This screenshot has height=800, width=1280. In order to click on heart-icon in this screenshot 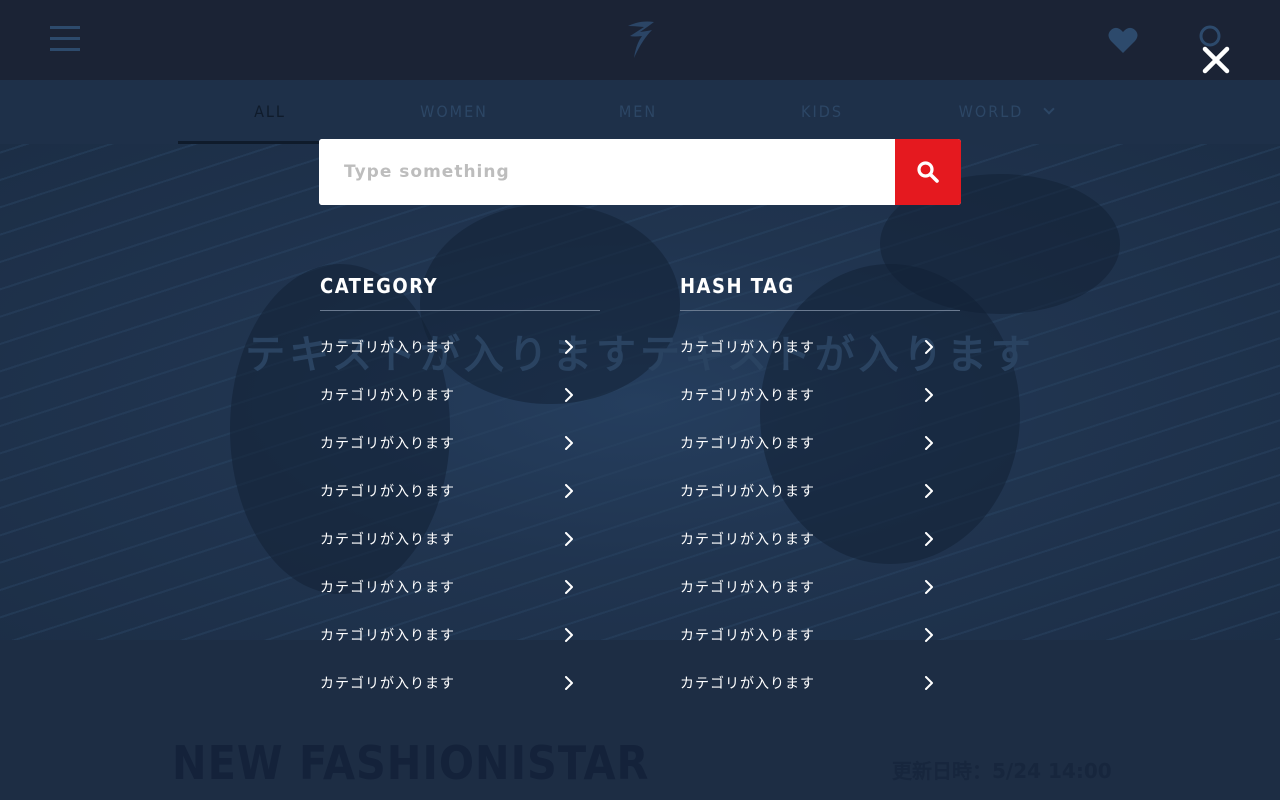, I will do `click(1123, 40)`.